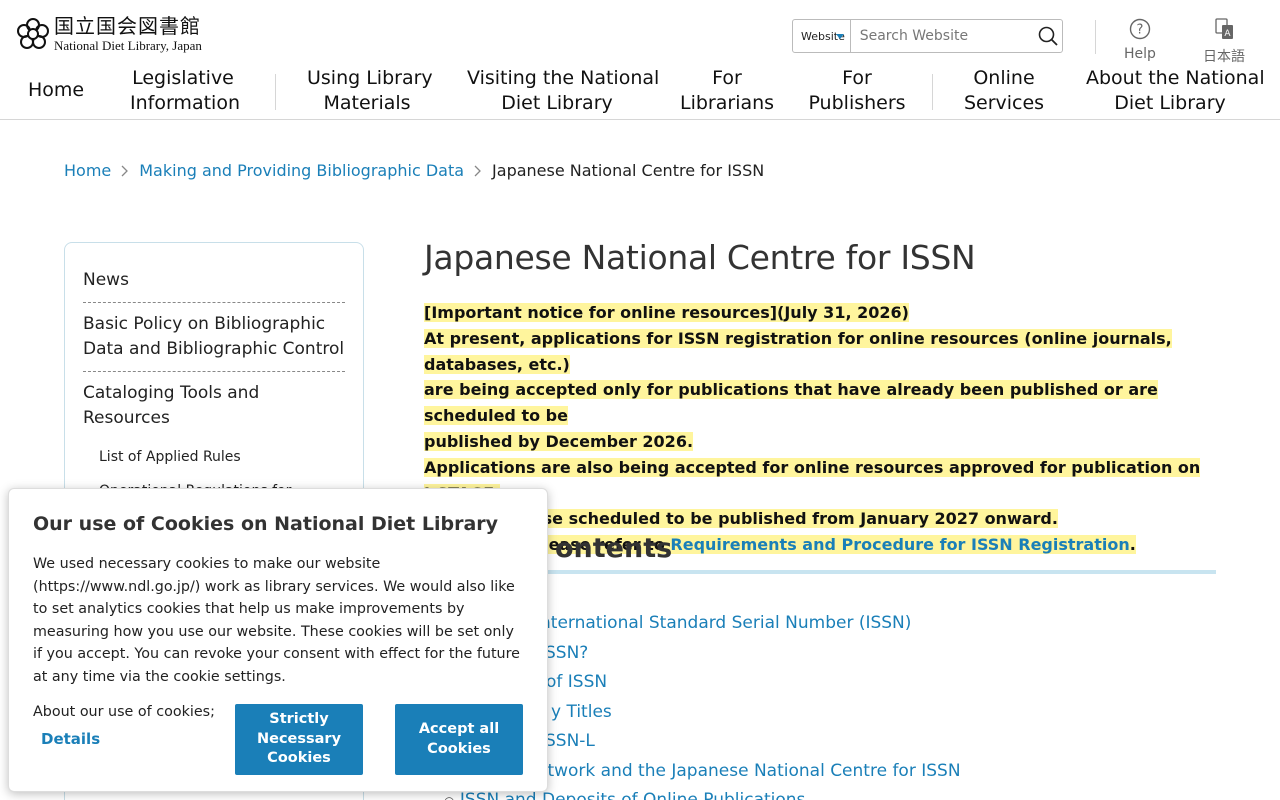  I want to click on breadcrumb-home-link: Home, so click(87, 170).